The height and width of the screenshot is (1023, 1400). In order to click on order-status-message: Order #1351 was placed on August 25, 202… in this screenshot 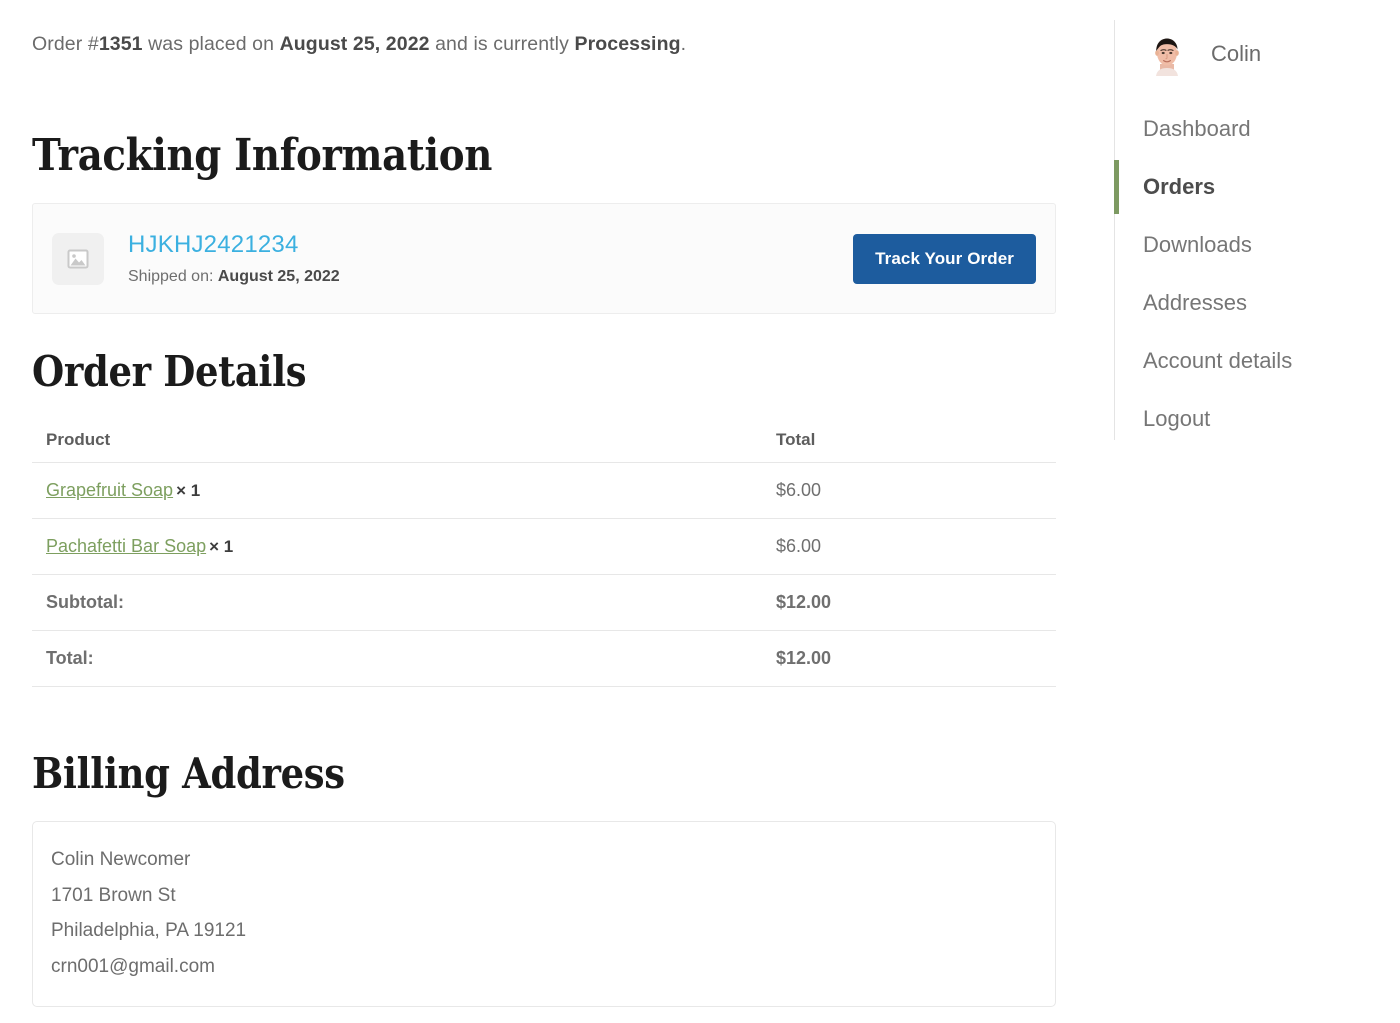, I will do `click(544, 44)`.